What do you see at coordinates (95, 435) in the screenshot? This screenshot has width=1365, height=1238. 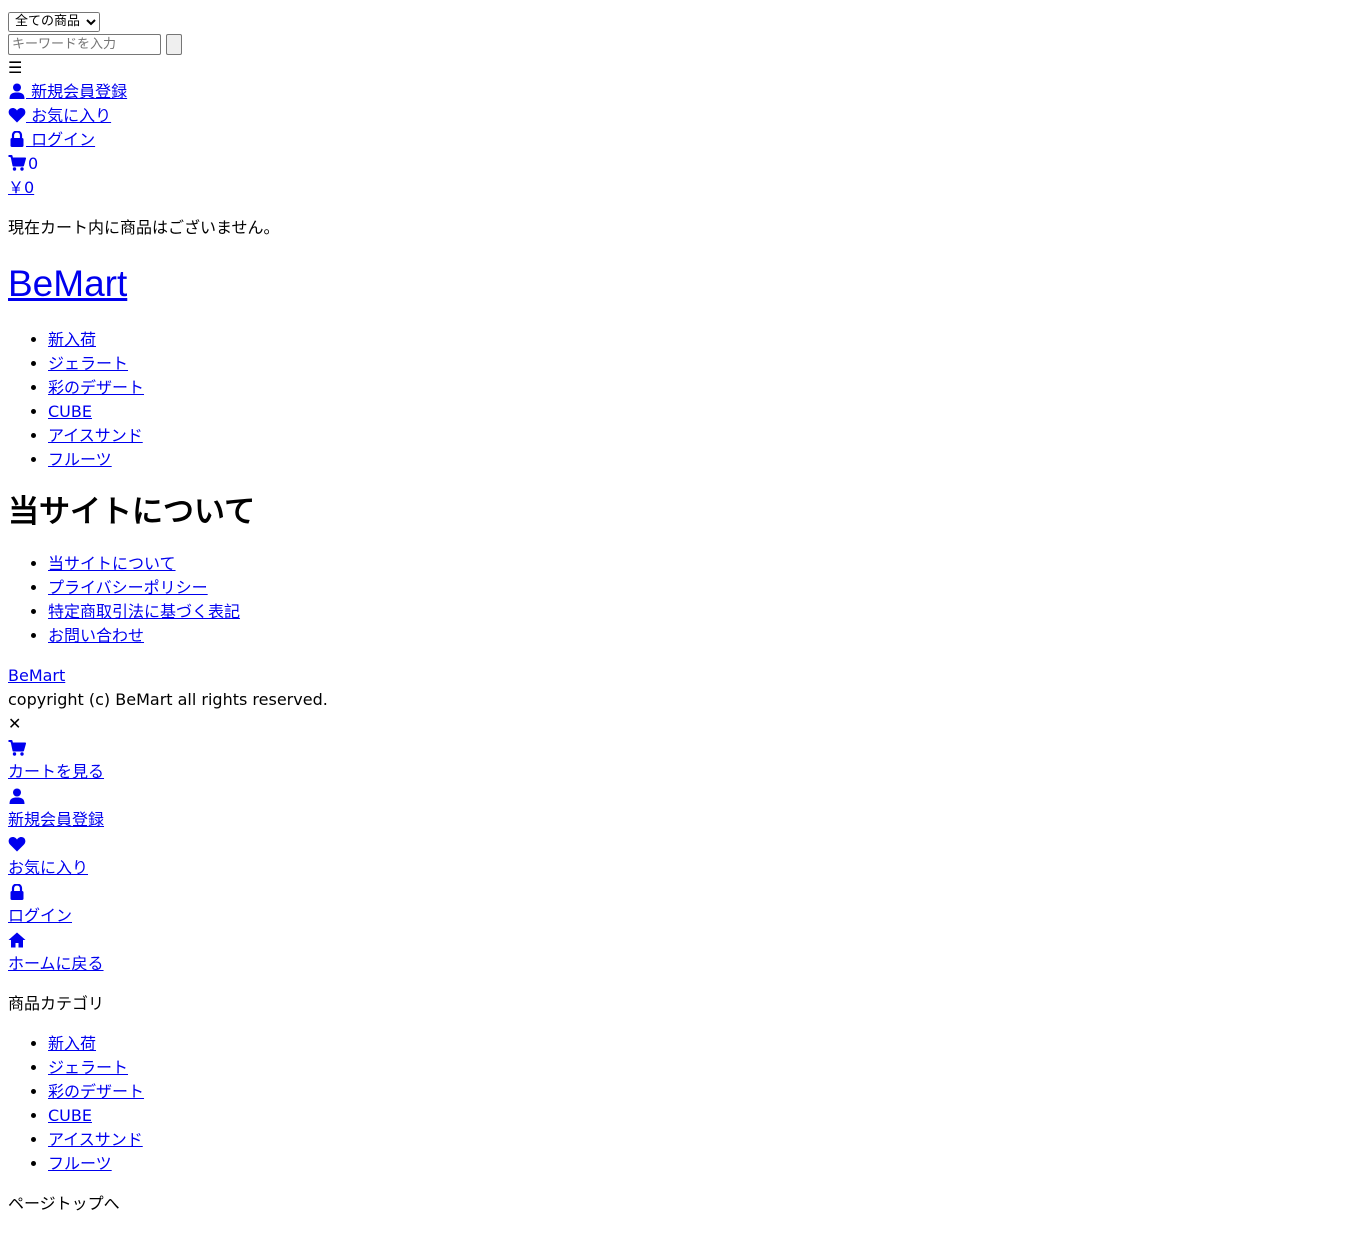 I see `category-link: アイスサンド` at bounding box center [95, 435].